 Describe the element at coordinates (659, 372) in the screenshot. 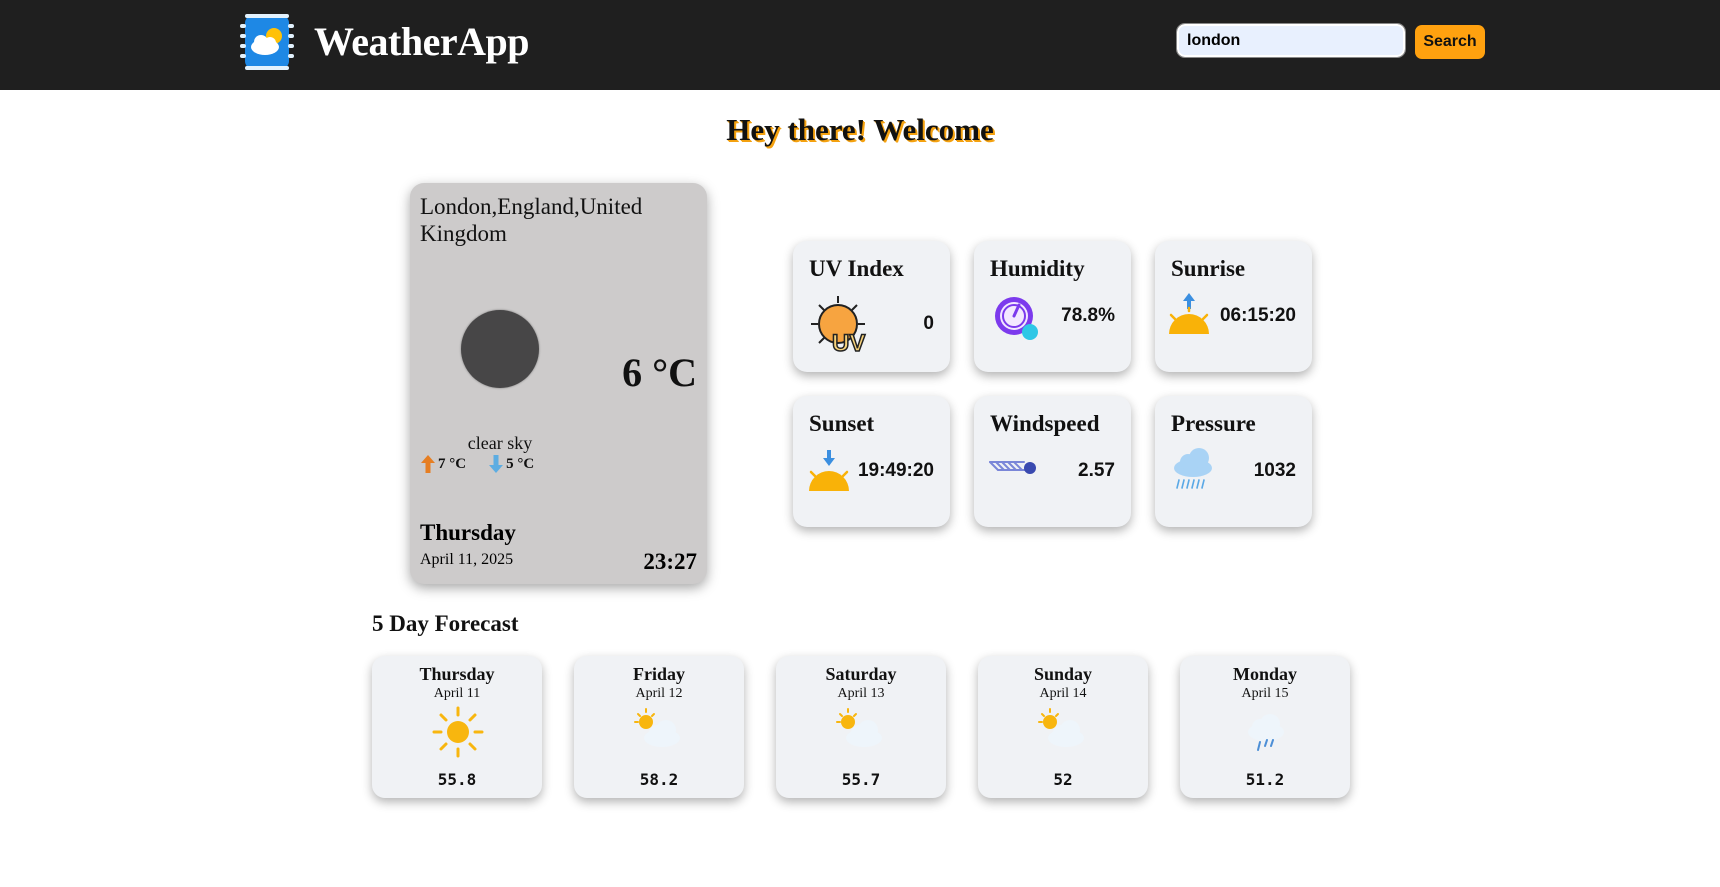

I see `current-temperature: 6 °C` at that location.